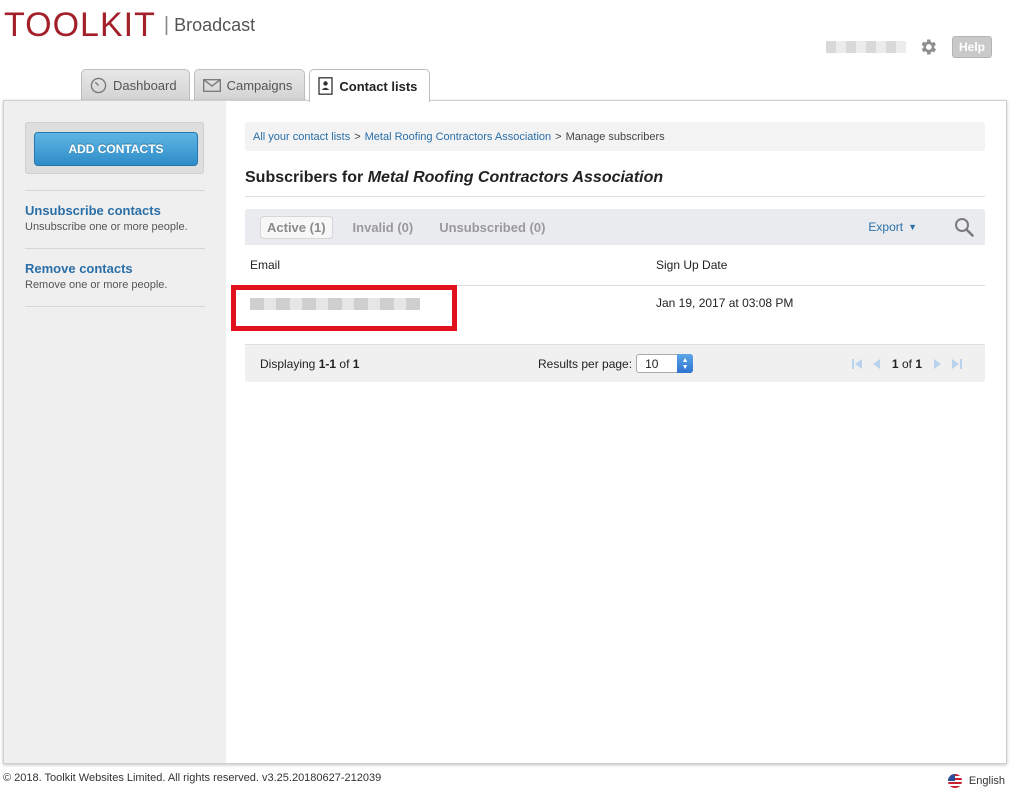  Describe the element at coordinates (986, 781) in the screenshot. I see `language-label: English` at that location.